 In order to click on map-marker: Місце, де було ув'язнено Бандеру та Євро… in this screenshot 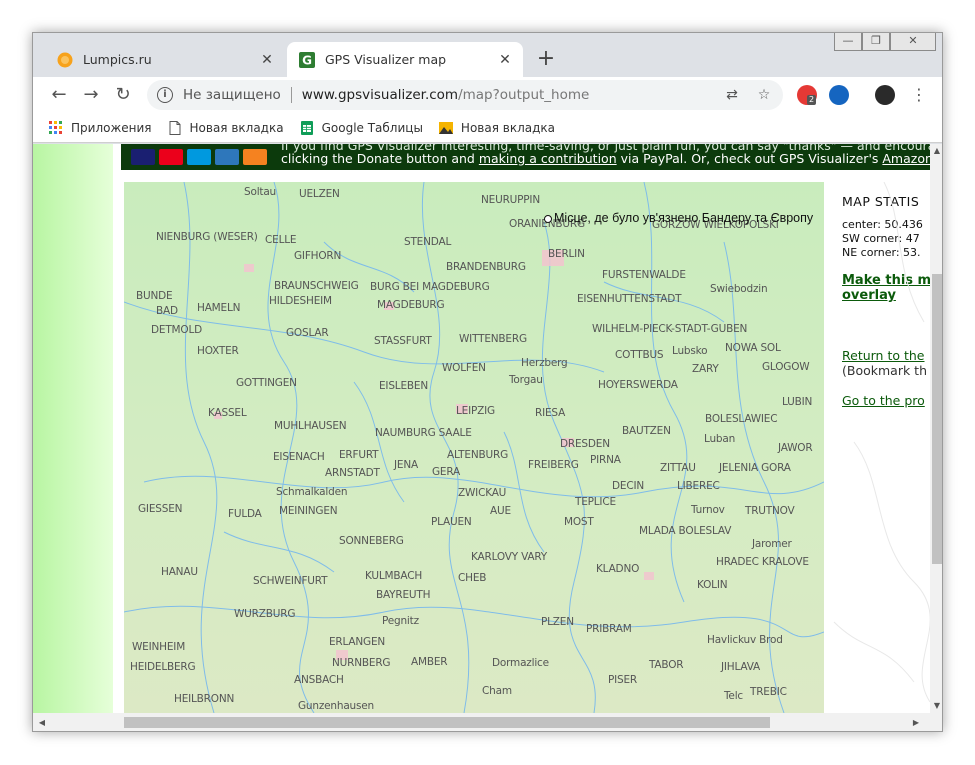, I will do `click(678, 218)`.